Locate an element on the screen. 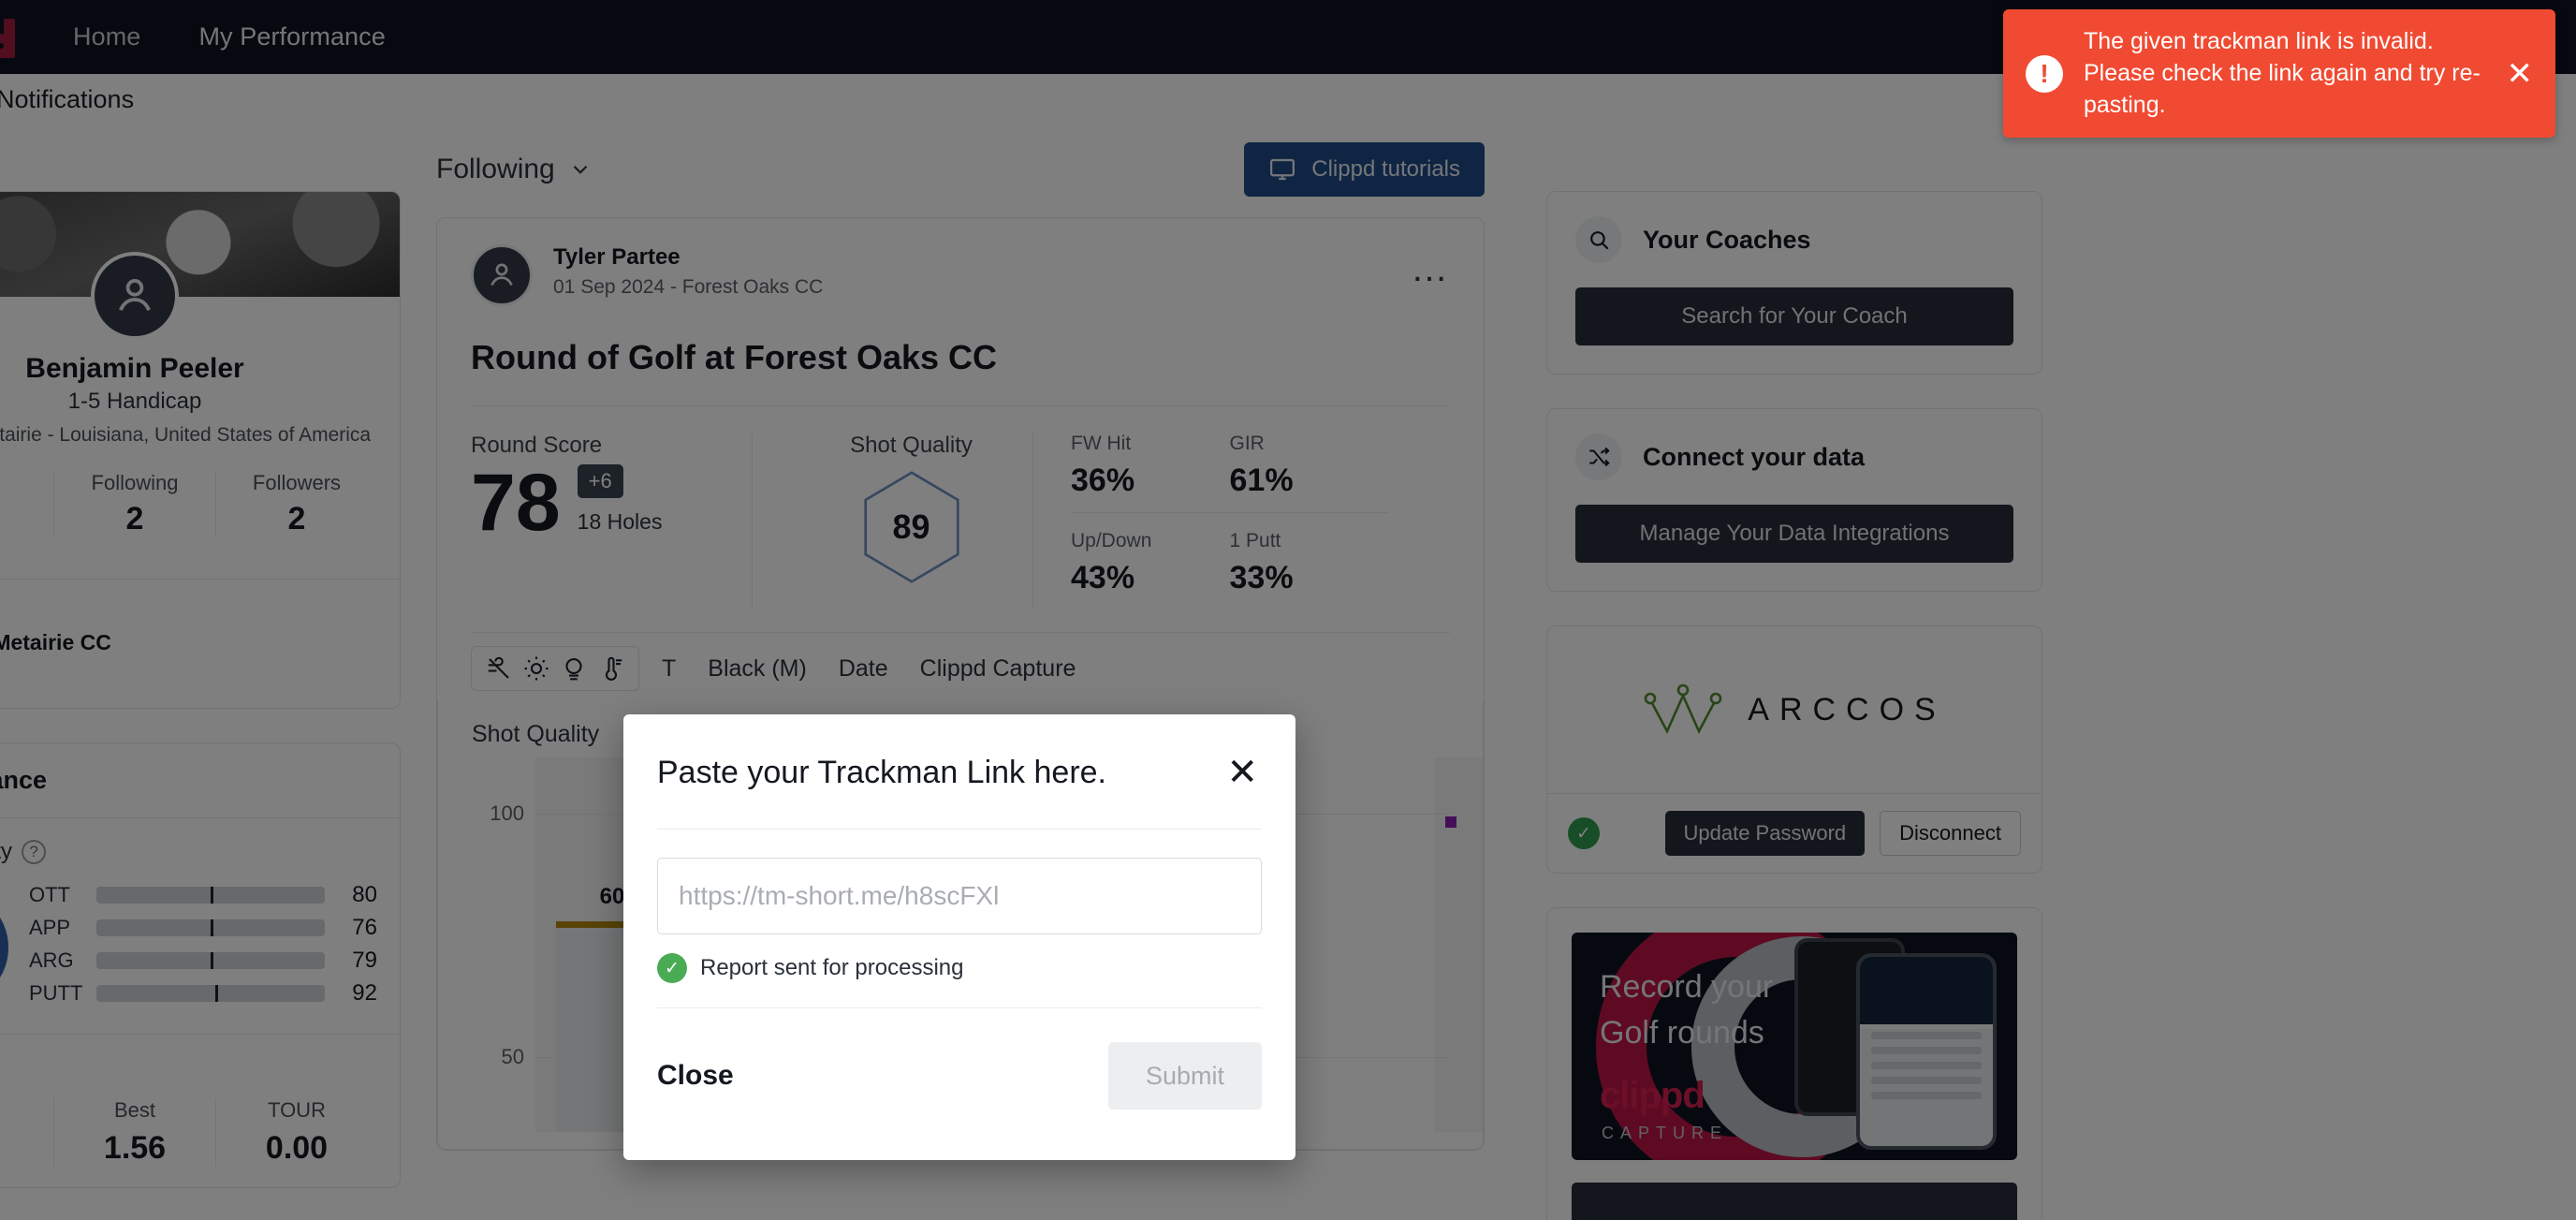 The image size is (2576, 1220). modal-title: Paste your Trackman Link here. is located at coordinates (882, 772).